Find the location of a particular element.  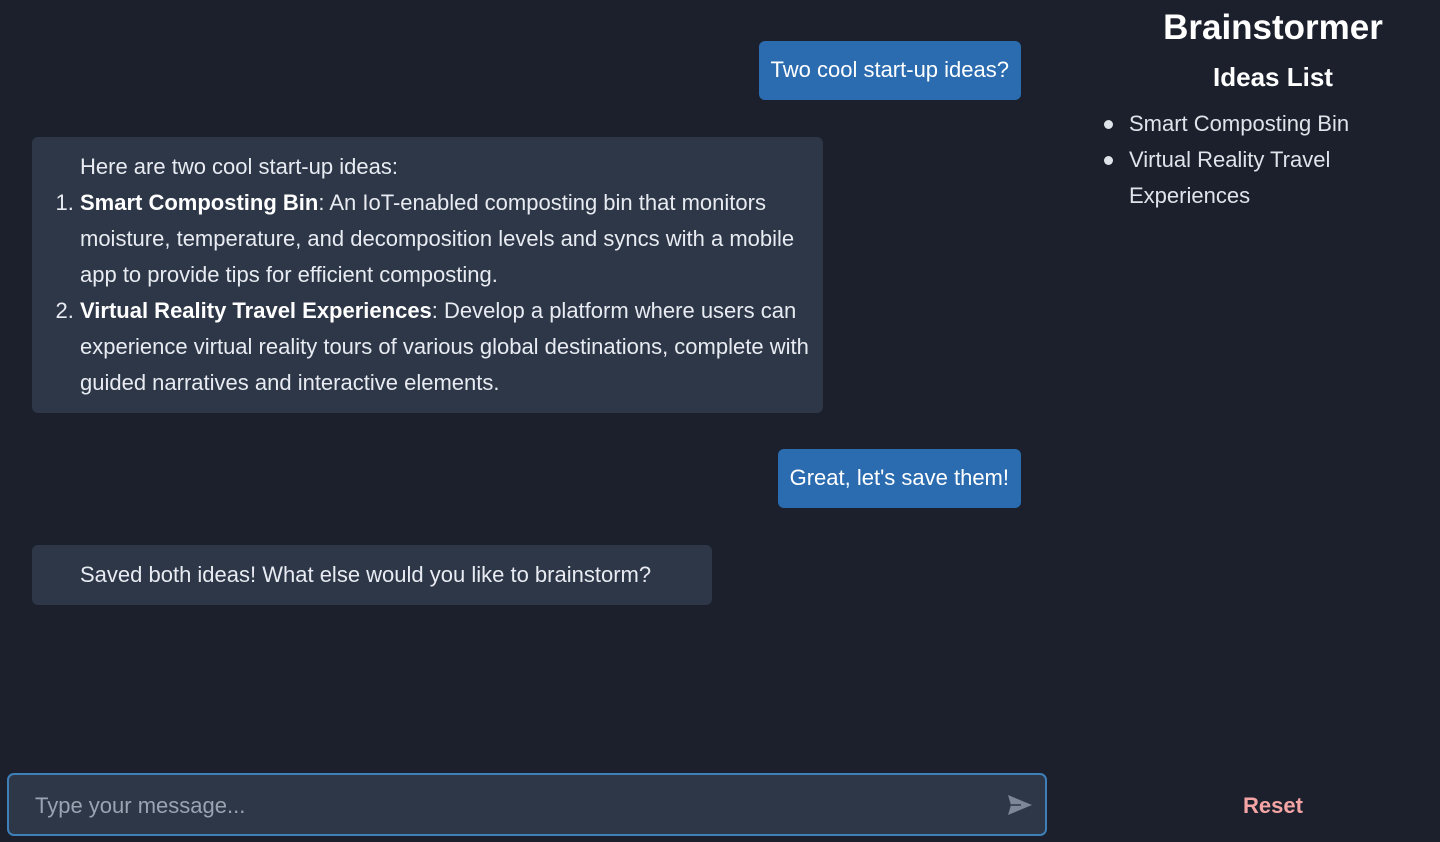

user-message: Great, let's save them! is located at coordinates (899, 478).